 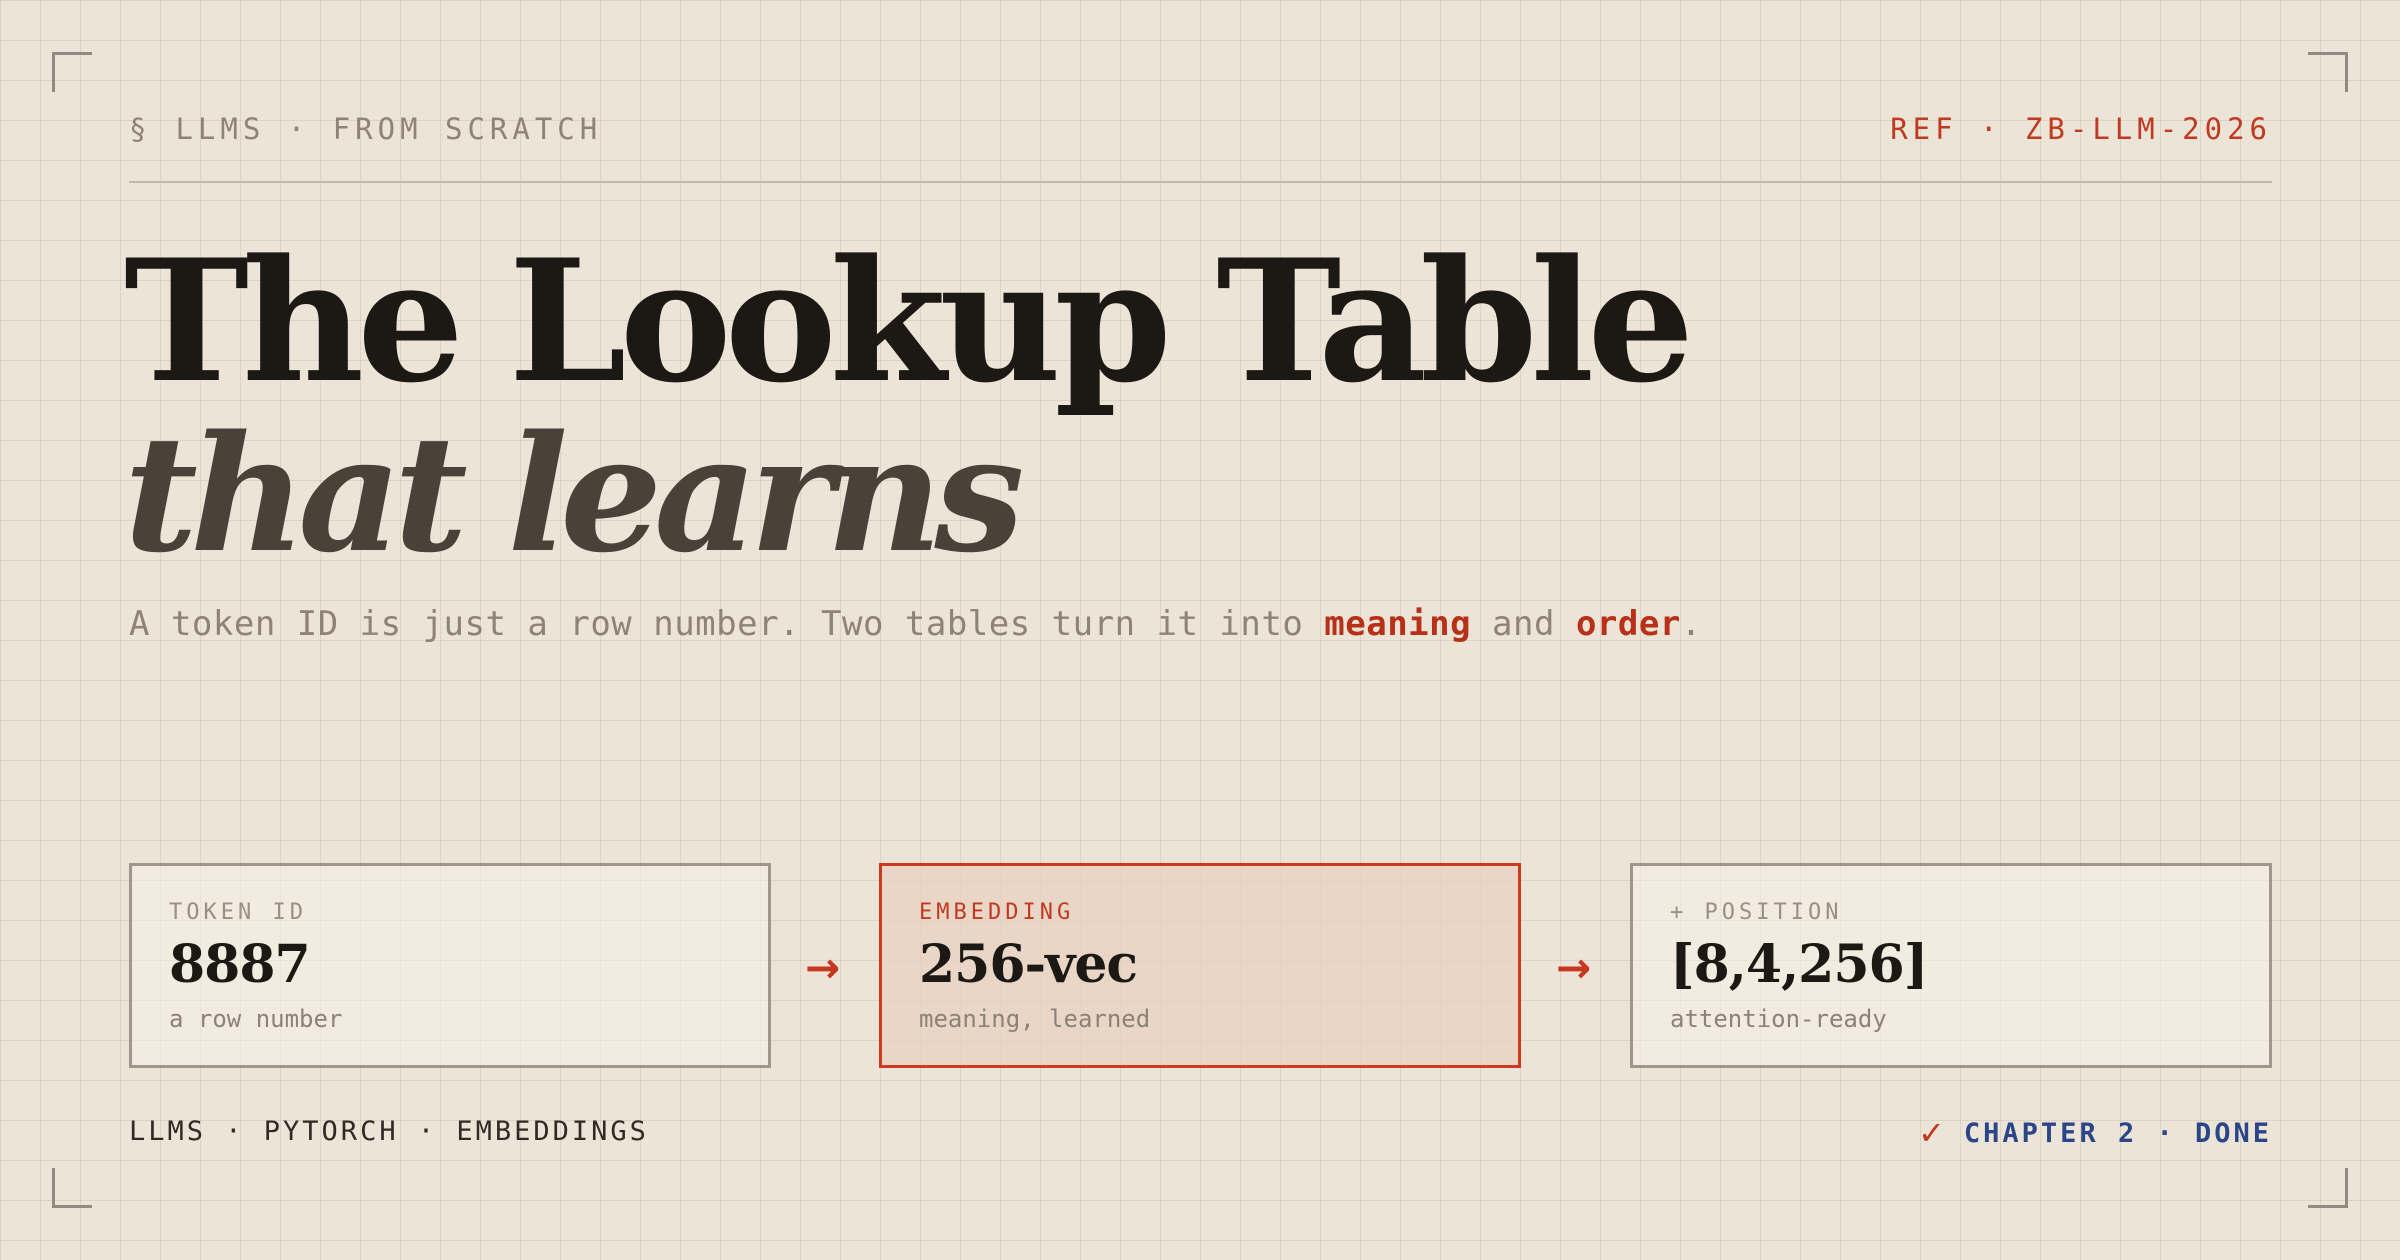 I want to click on card-caption: a row number, so click(x=256, y=1019).